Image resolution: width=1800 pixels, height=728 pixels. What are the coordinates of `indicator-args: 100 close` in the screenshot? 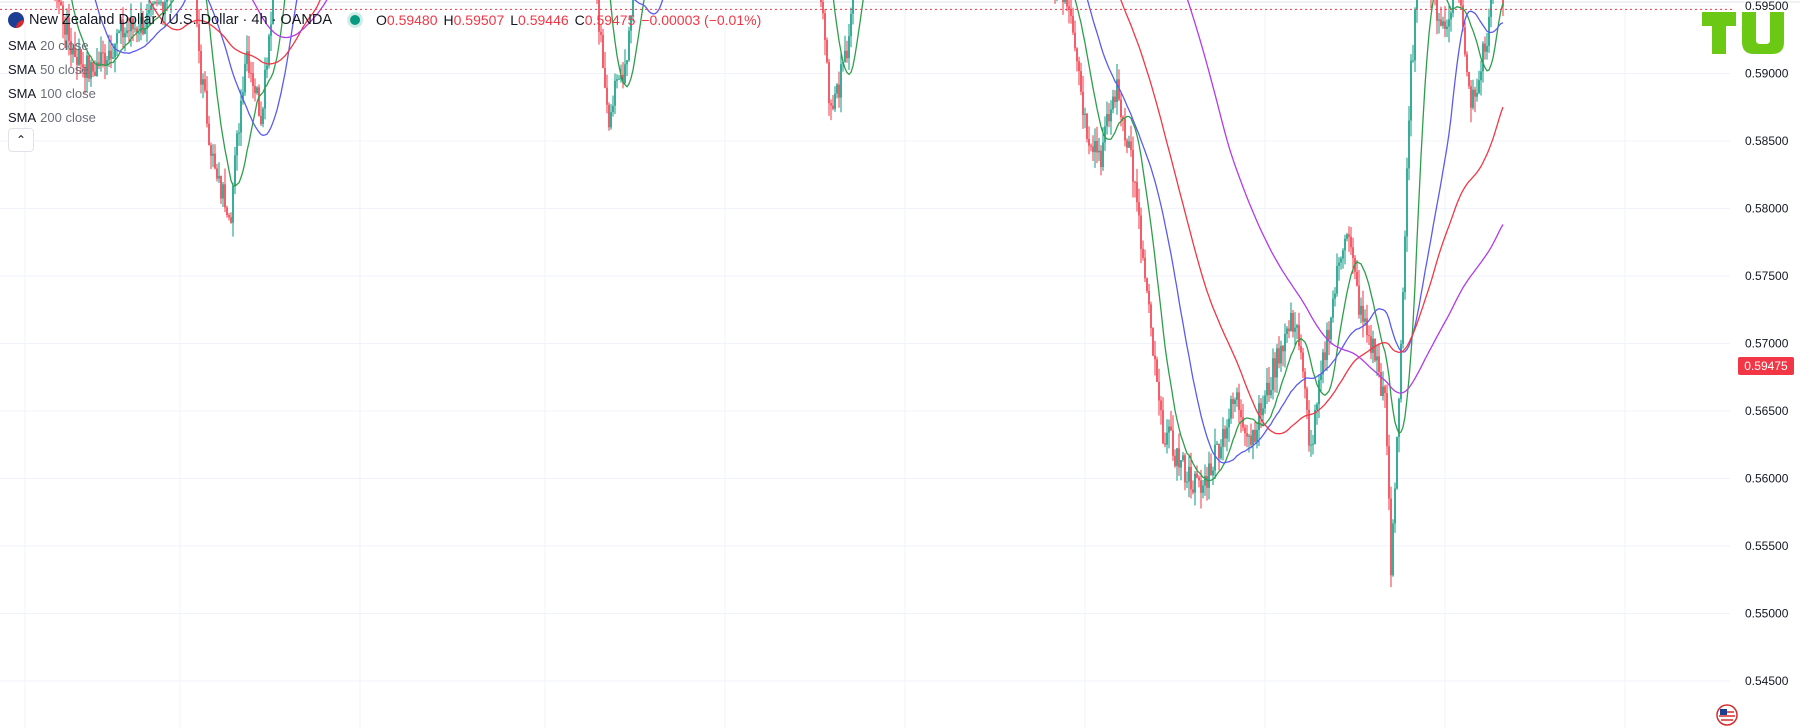 It's located at (68, 93).